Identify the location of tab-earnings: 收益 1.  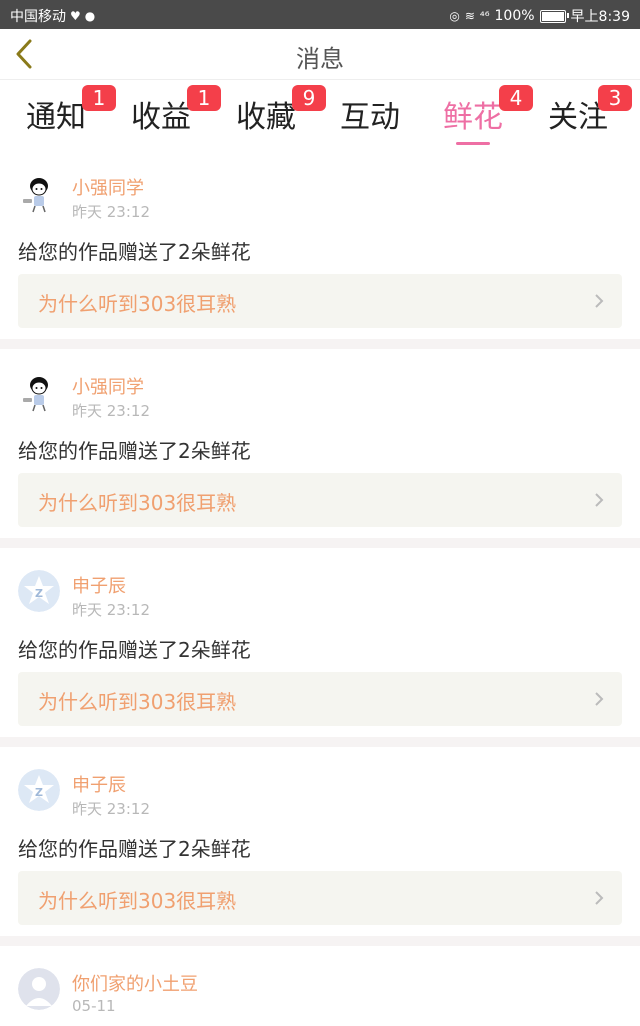
(176, 110).